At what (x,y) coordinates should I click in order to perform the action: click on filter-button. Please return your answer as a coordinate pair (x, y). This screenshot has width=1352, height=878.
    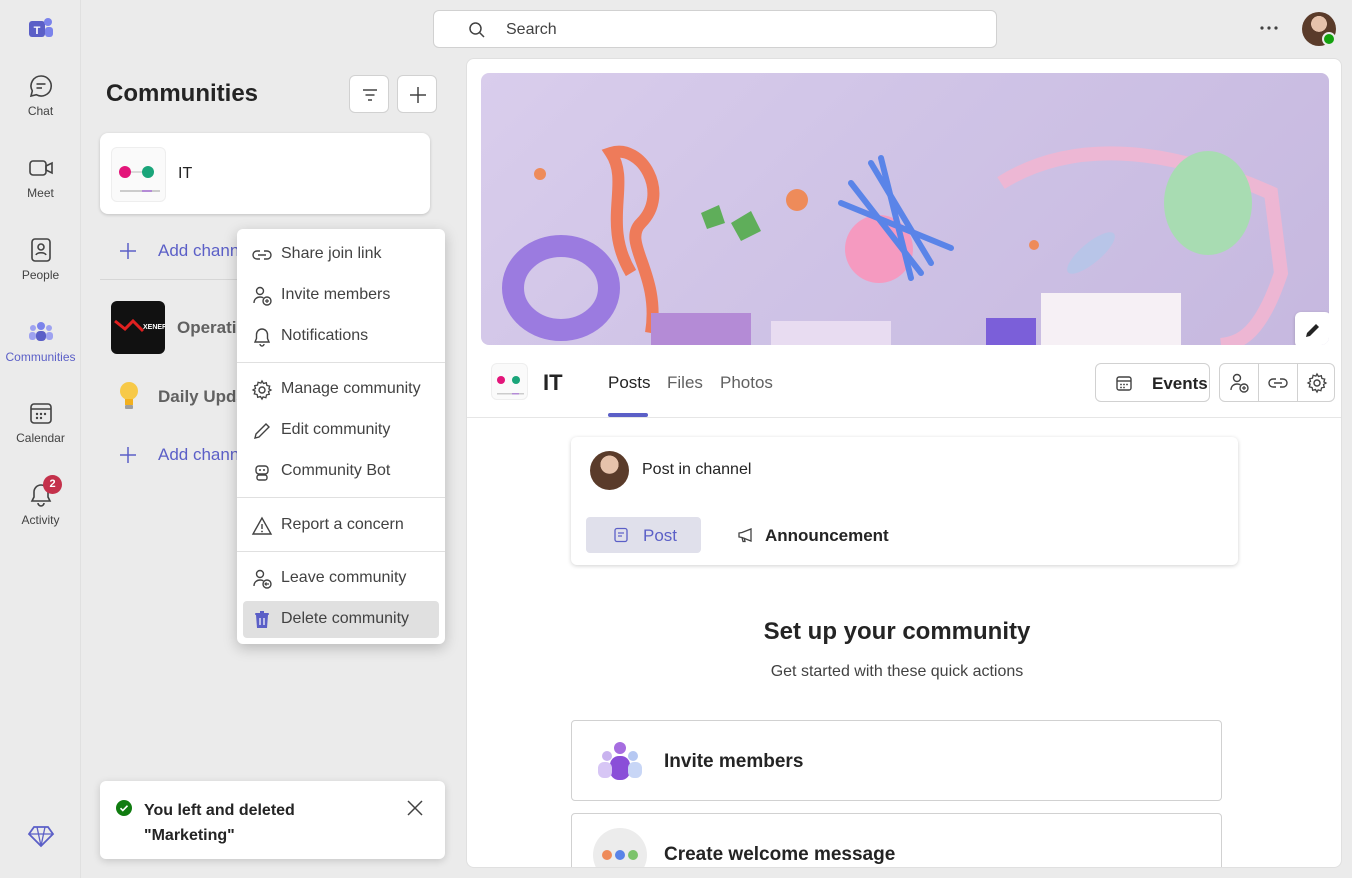
    Looking at the image, I should click on (369, 94).